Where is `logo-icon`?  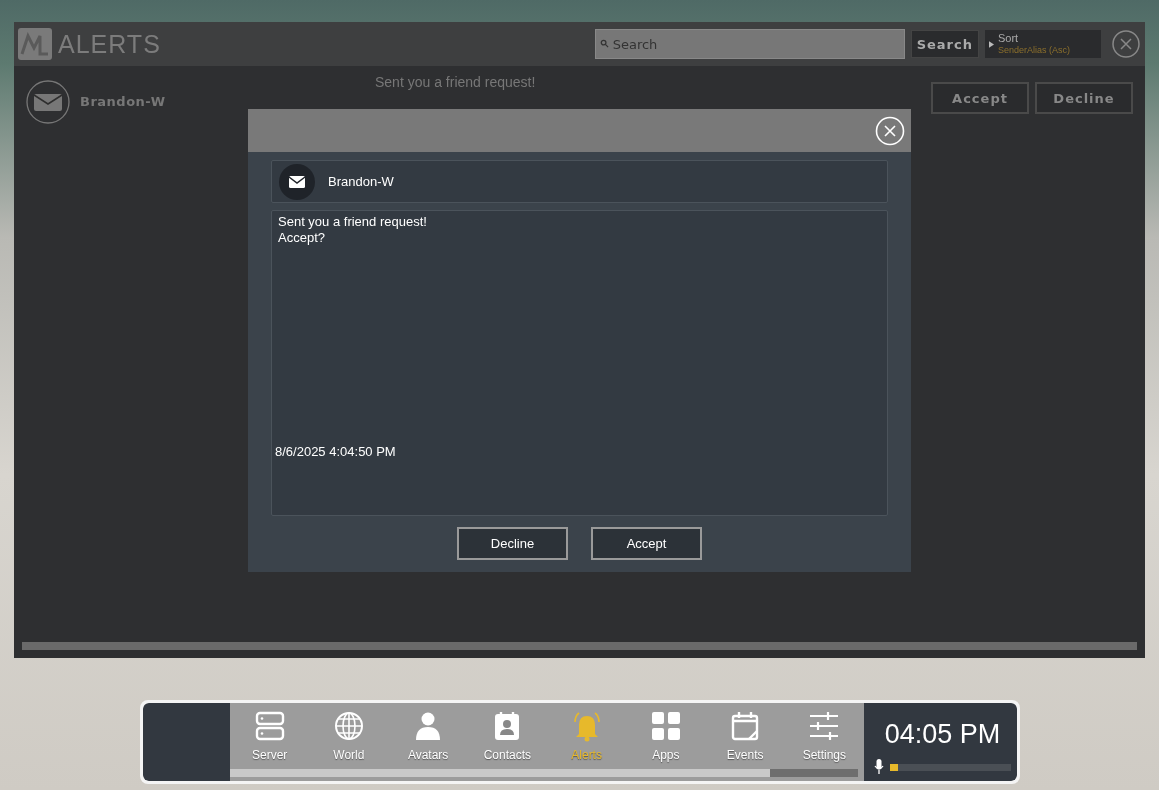 logo-icon is located at coordinates (35, 44).